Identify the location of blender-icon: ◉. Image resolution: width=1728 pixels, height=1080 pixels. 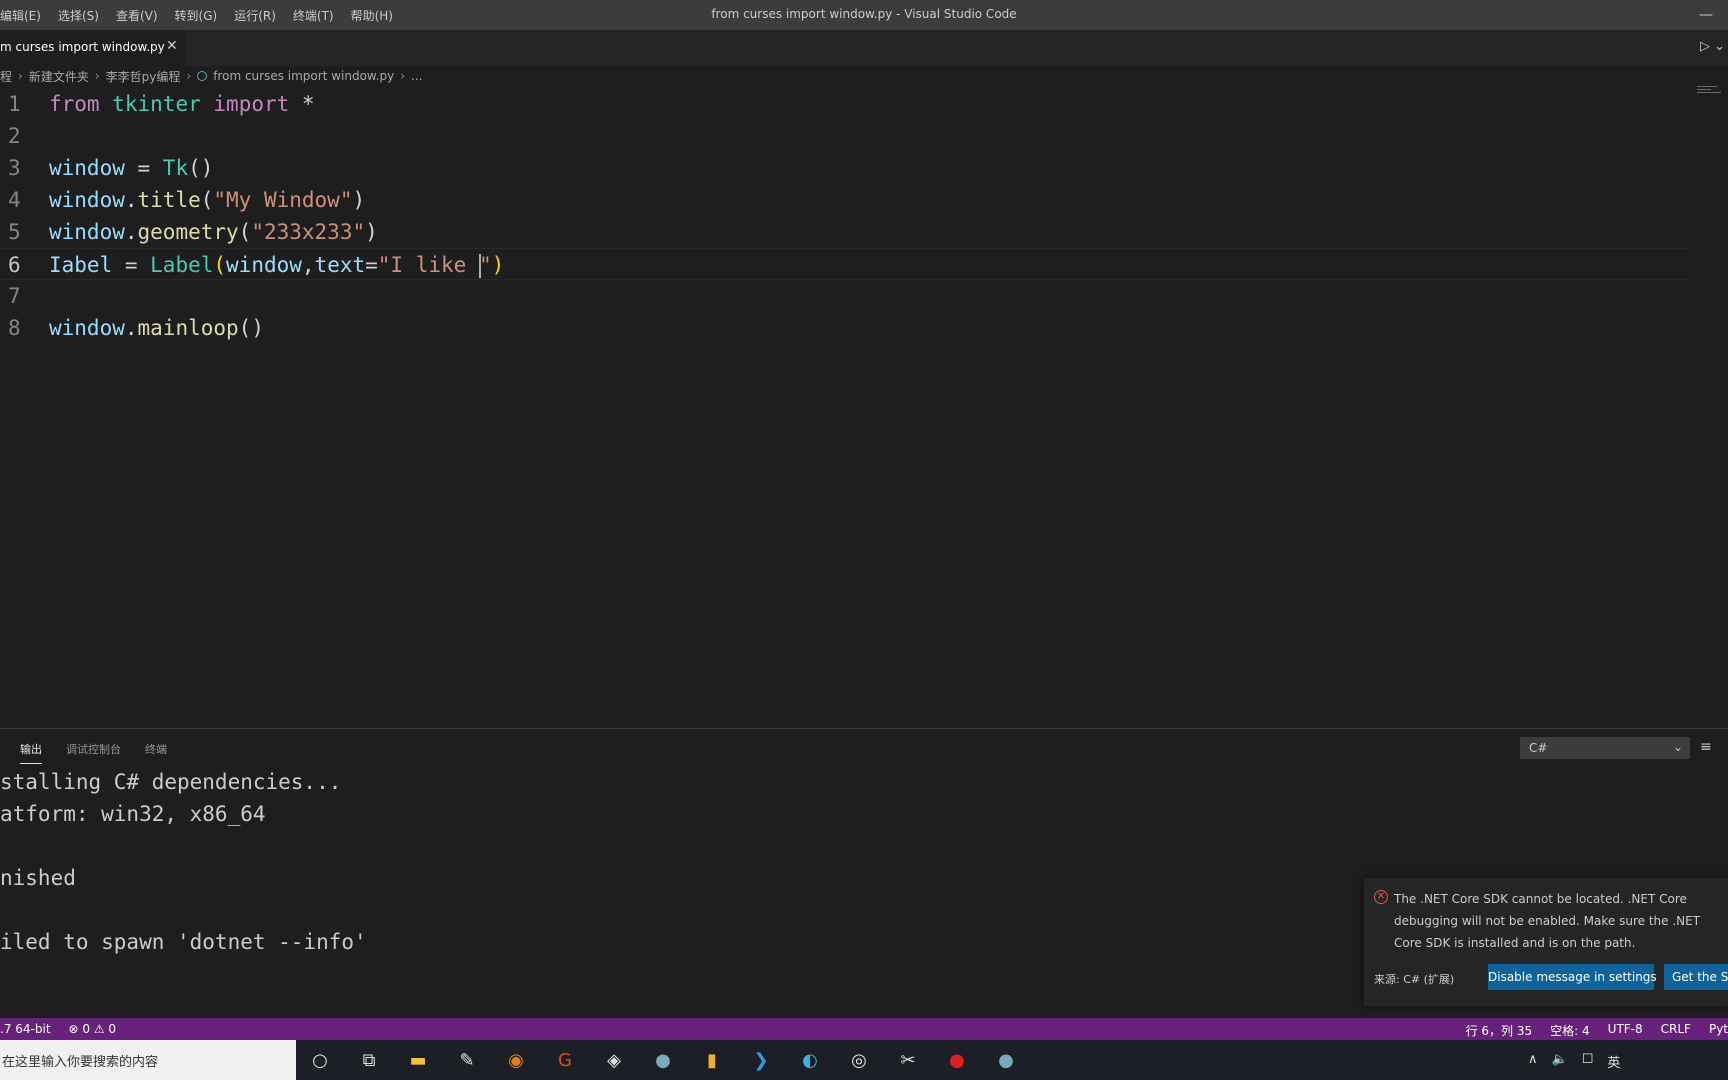
(516, 1060).